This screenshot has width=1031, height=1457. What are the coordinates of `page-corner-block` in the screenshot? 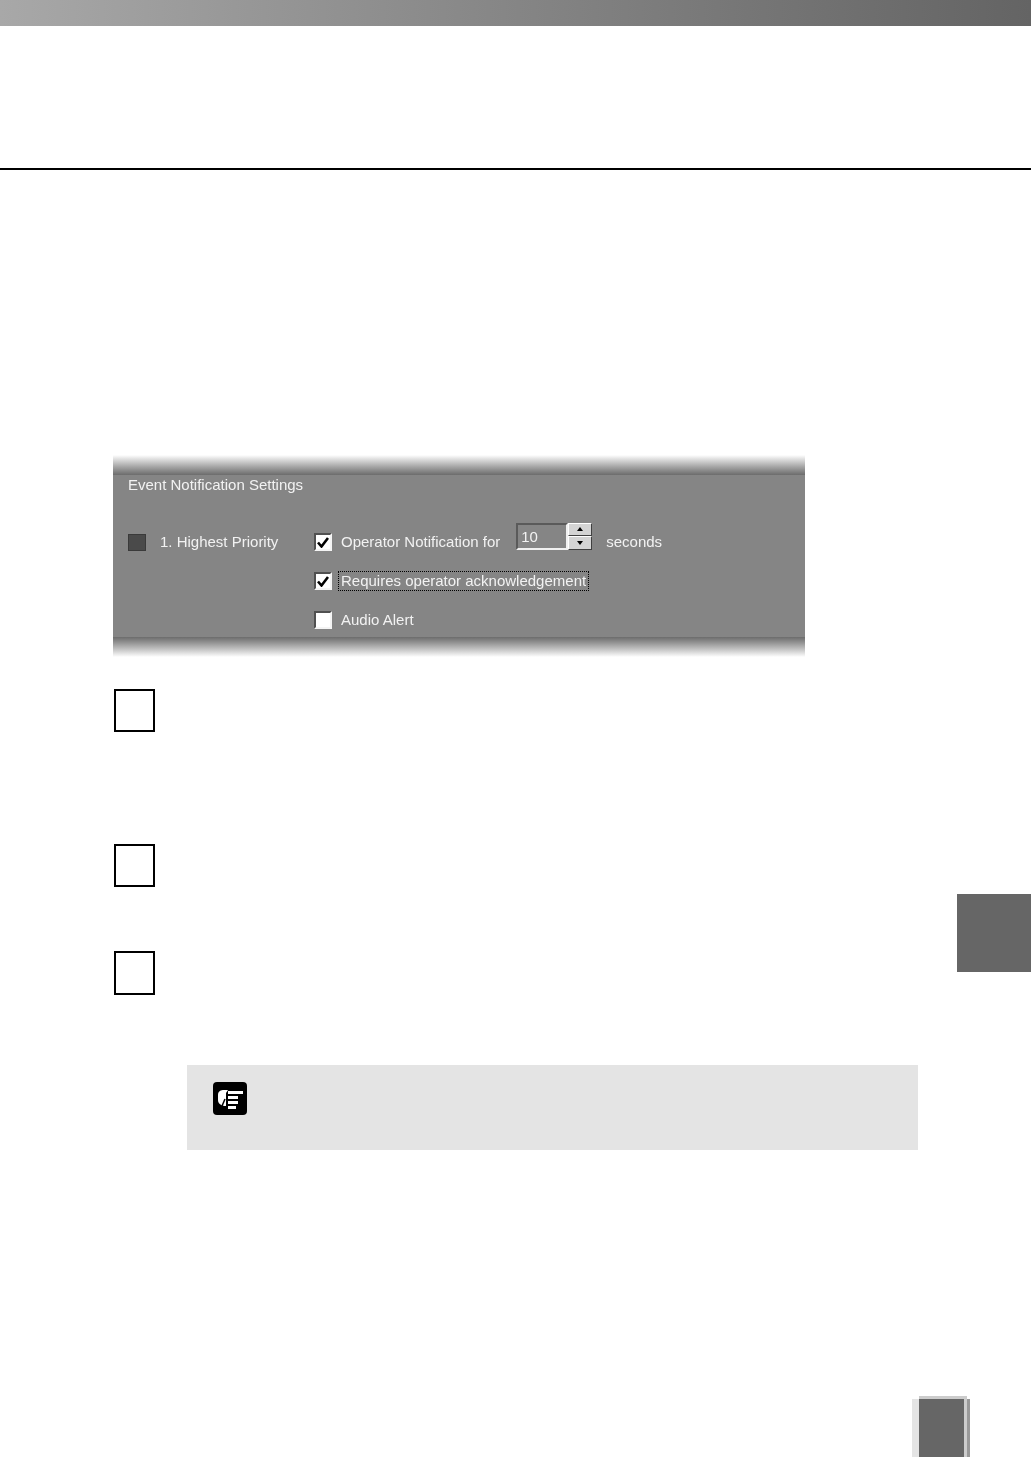 It's located at (941, 1426).